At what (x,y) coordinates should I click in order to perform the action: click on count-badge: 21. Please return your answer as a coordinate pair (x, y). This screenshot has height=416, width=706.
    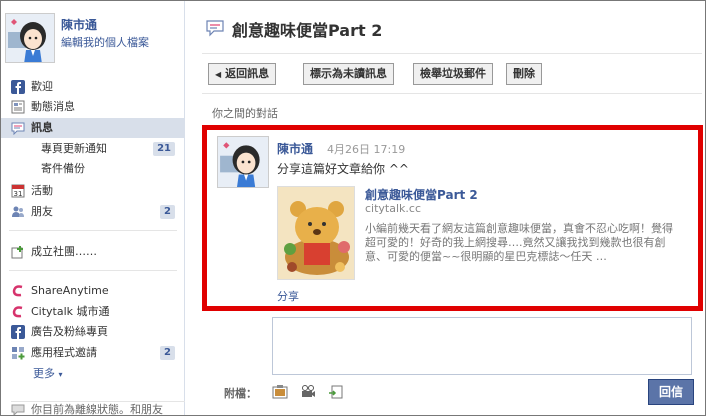
    Looking at the image, I should click on (164, 149).